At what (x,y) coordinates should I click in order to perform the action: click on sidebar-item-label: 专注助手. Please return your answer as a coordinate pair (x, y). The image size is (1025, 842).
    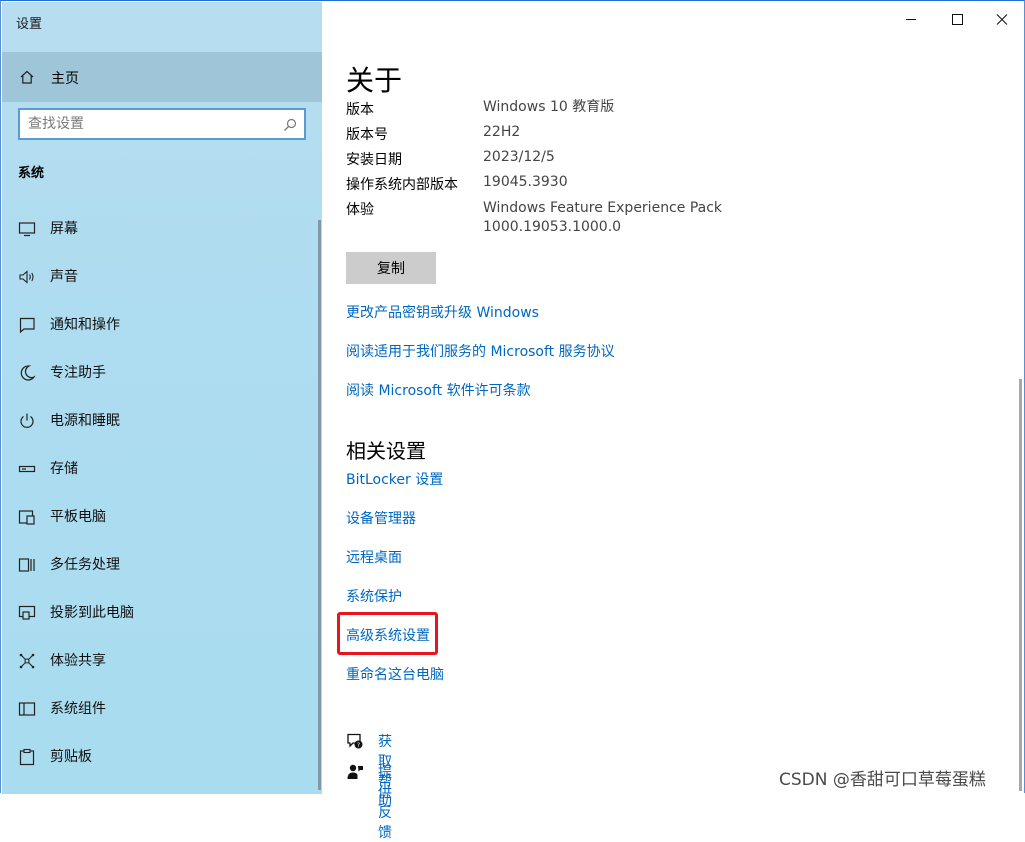
    Looking at the image, I should click on (78, 373).